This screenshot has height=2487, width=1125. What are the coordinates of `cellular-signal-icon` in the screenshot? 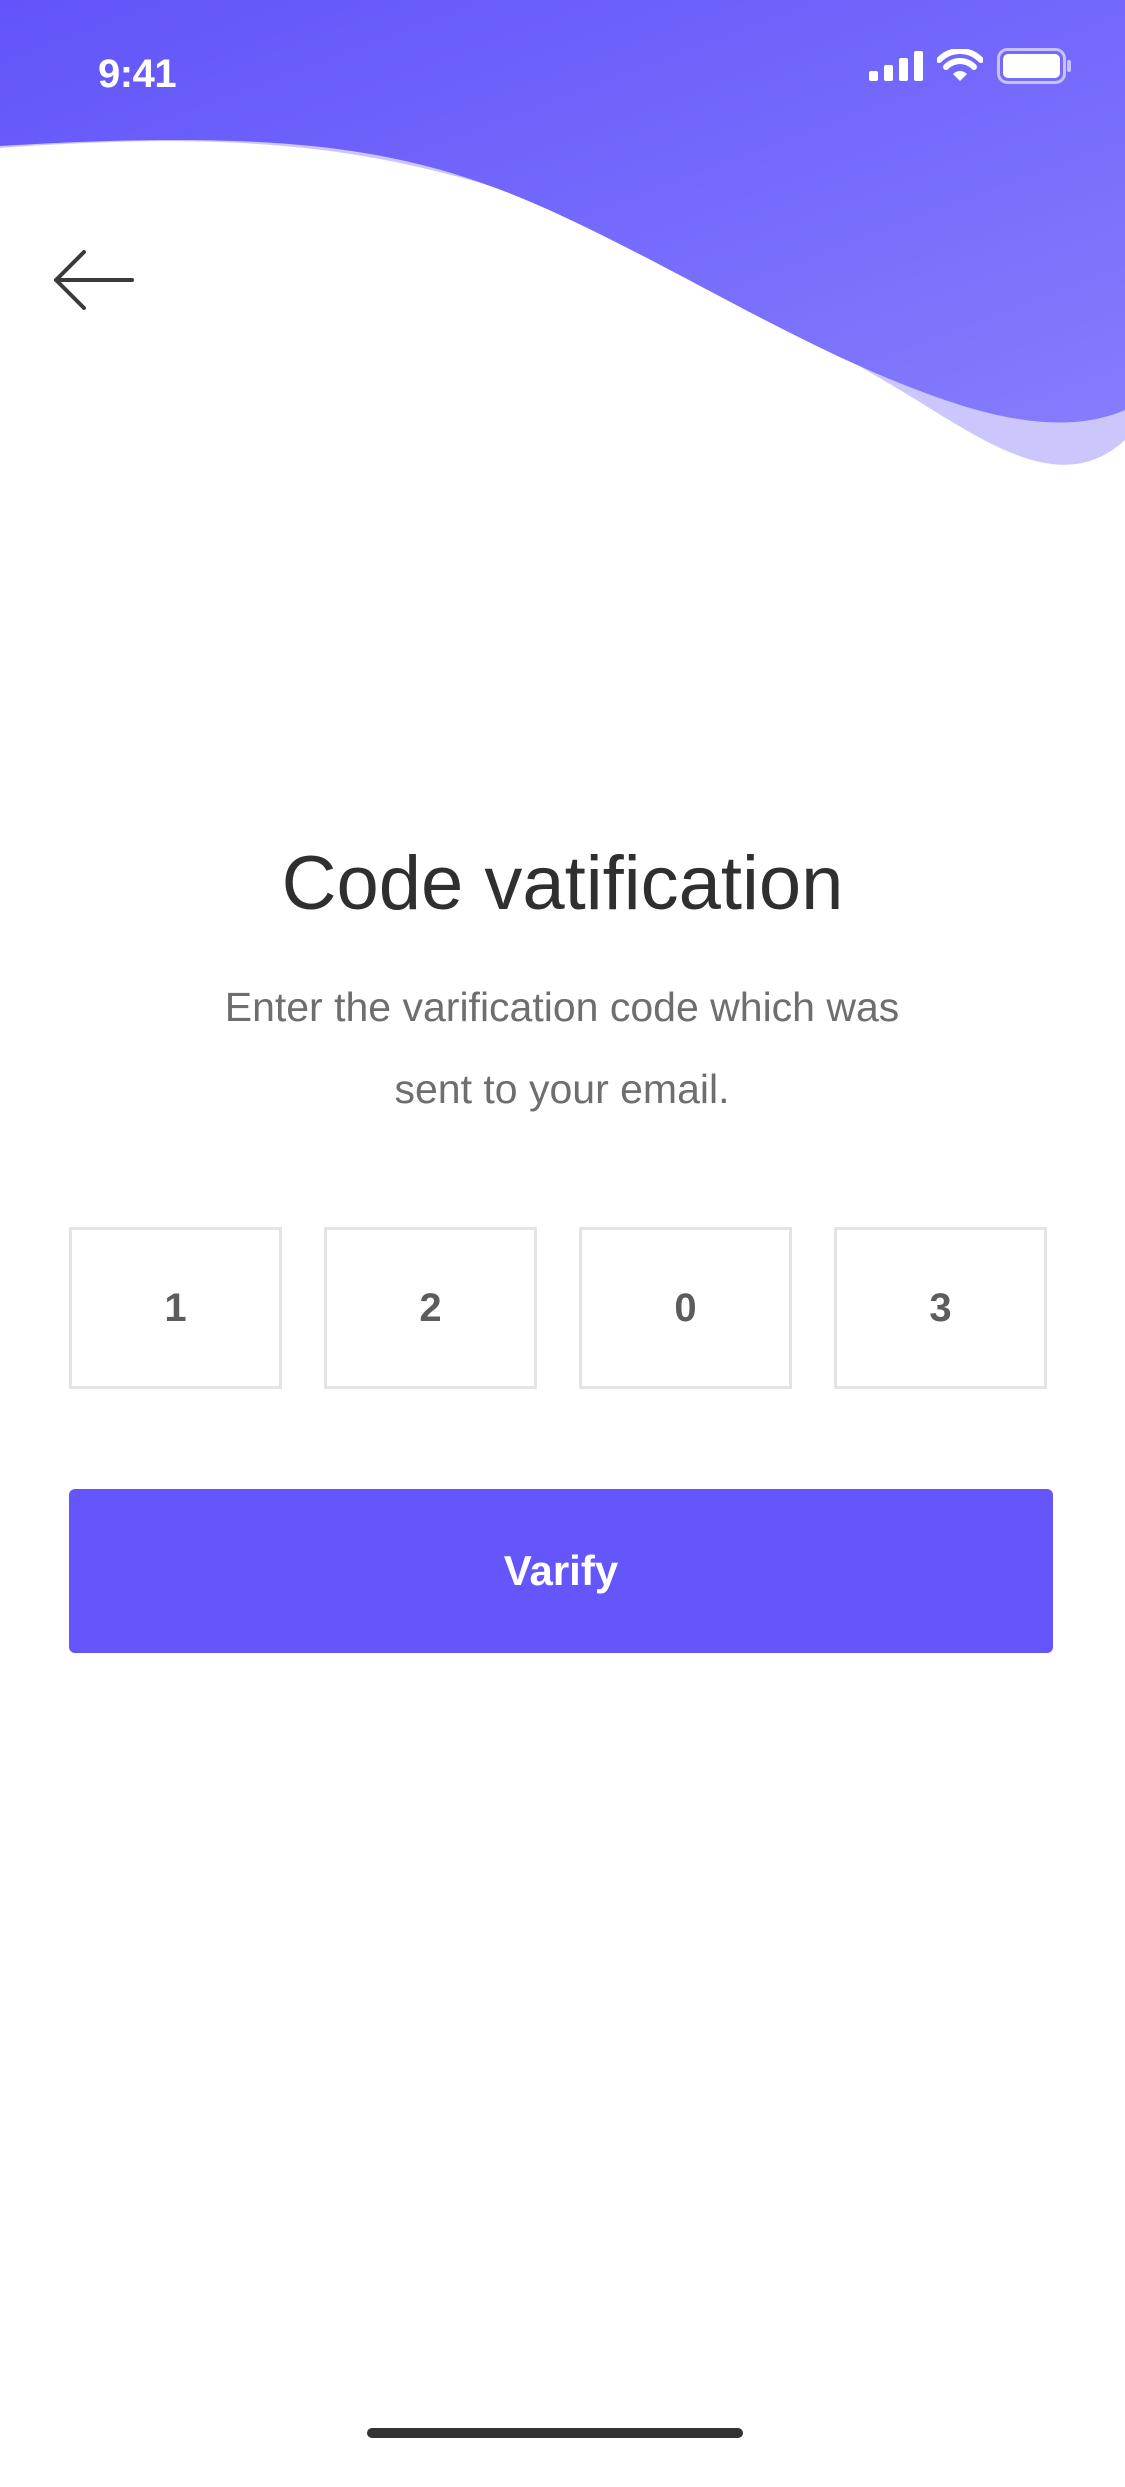 It's located at (896, 66).